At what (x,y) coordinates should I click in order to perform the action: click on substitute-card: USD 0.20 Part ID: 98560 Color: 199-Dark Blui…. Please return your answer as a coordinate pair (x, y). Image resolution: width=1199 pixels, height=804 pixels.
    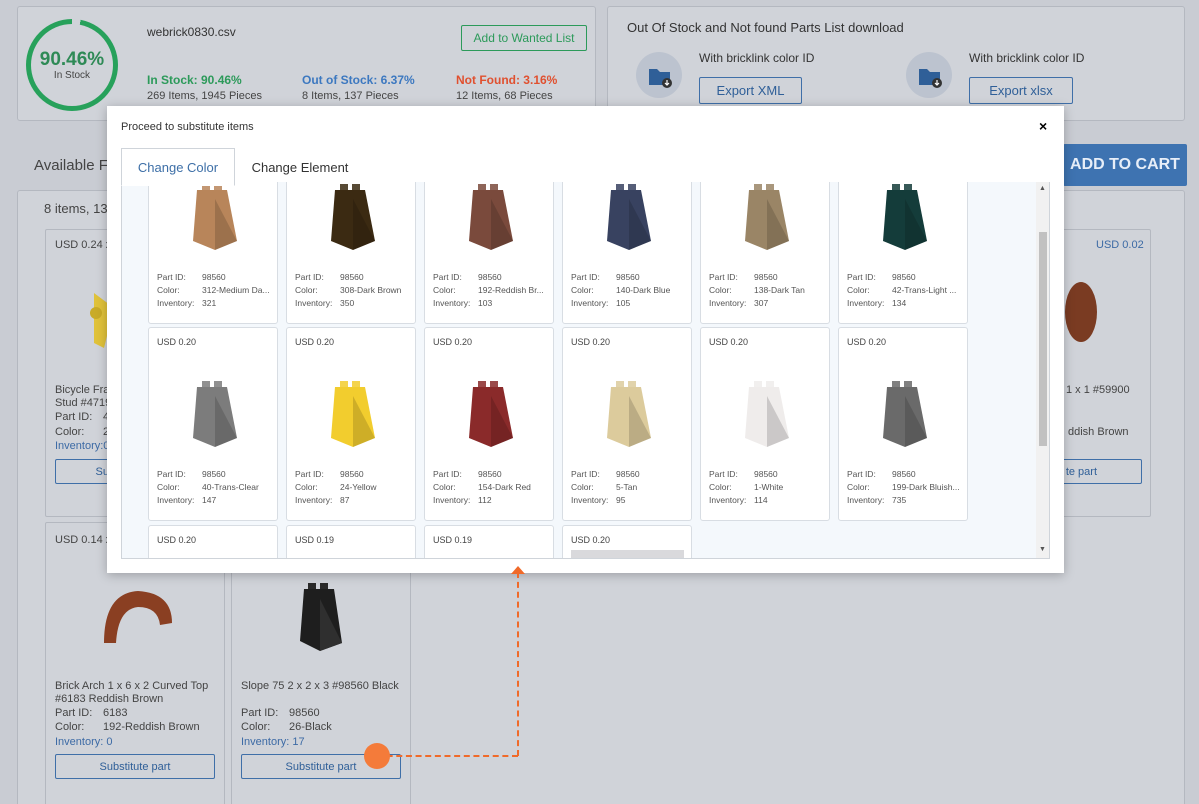
    Looking at the image, I should click on (903, 424).